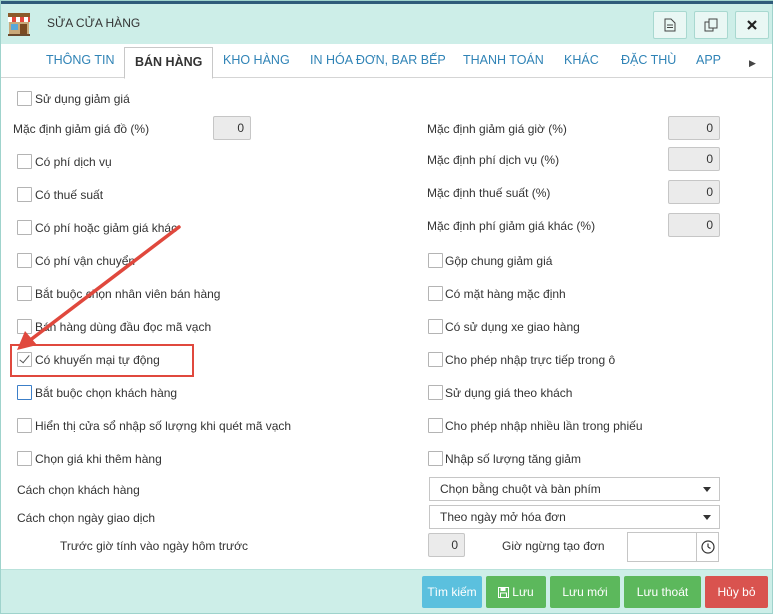 The height and width of the screenshot is (614, 773). I want to click on use-discount-label: Sử dụng giảm giá, so click(82, 99).